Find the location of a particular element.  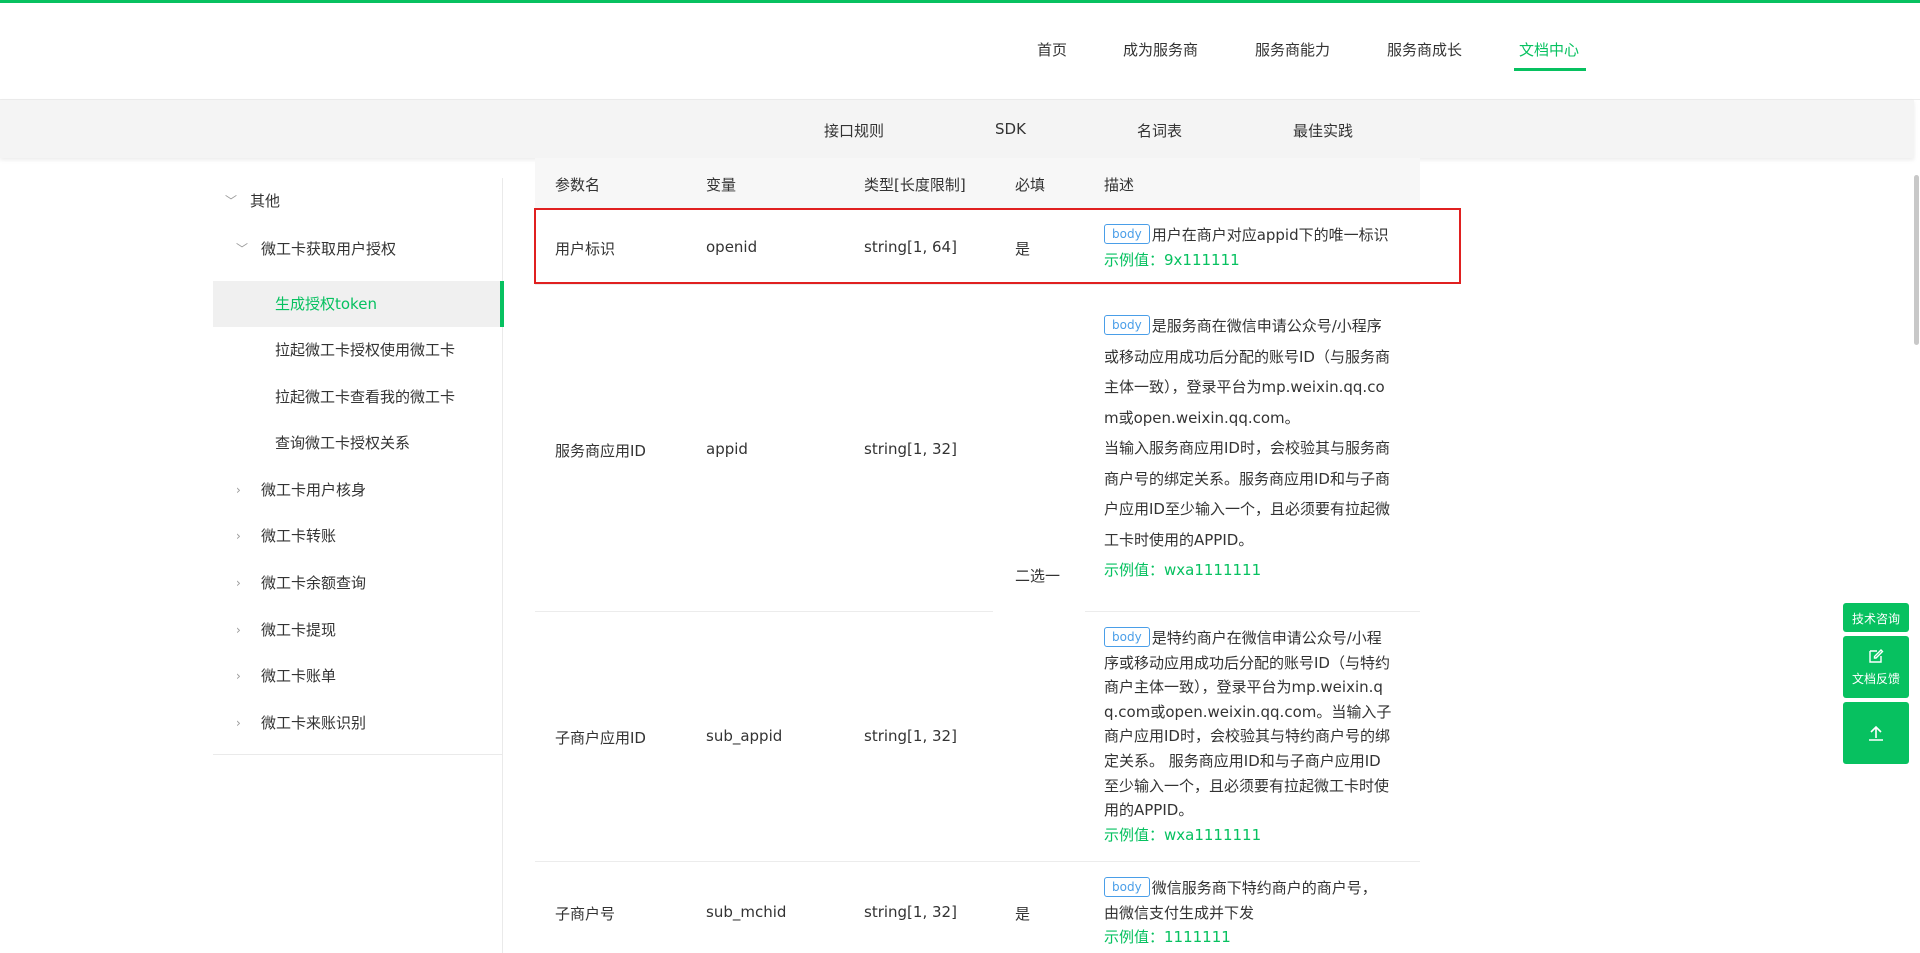

desc-text: 当输入服务商应用ID时，会校验其与服务商 is located at coordinates (1247, 448).